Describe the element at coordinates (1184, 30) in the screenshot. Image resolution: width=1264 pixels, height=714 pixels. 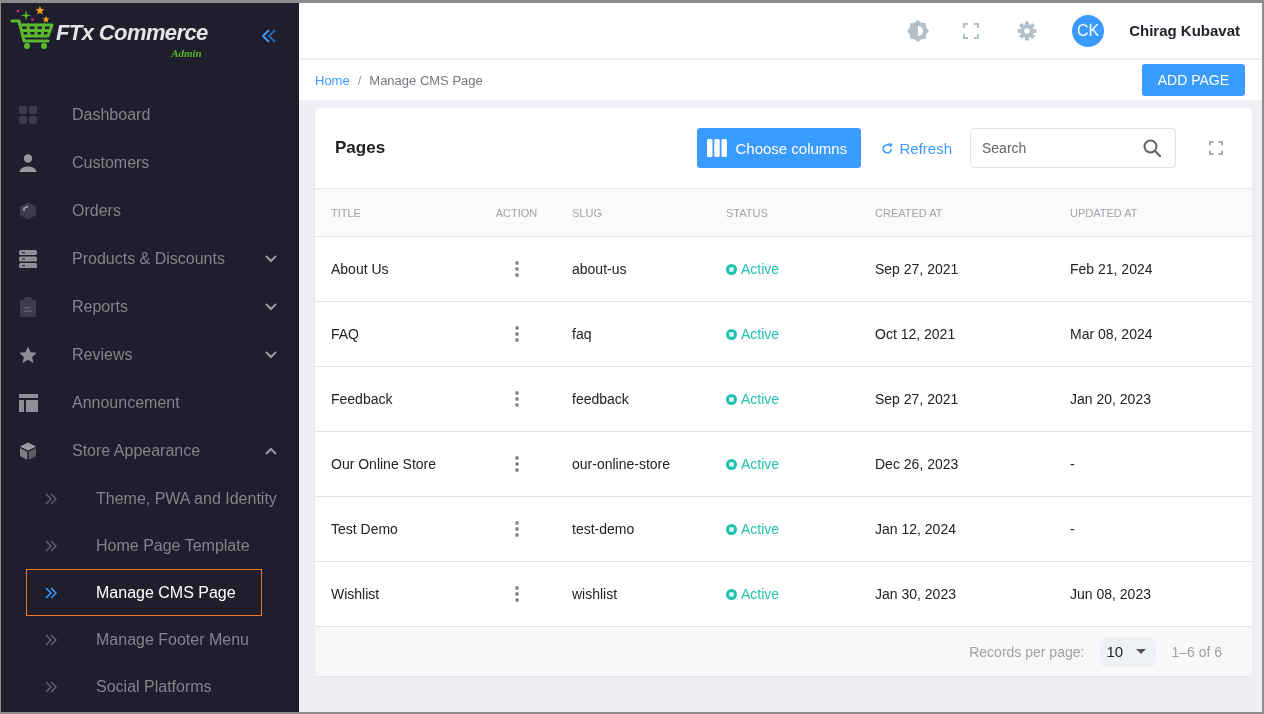
I see `user-name: Chirag Kubavat` at that location.